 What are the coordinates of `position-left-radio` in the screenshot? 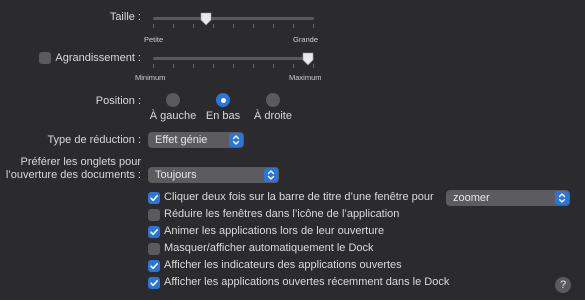 It's located at (173, 100).